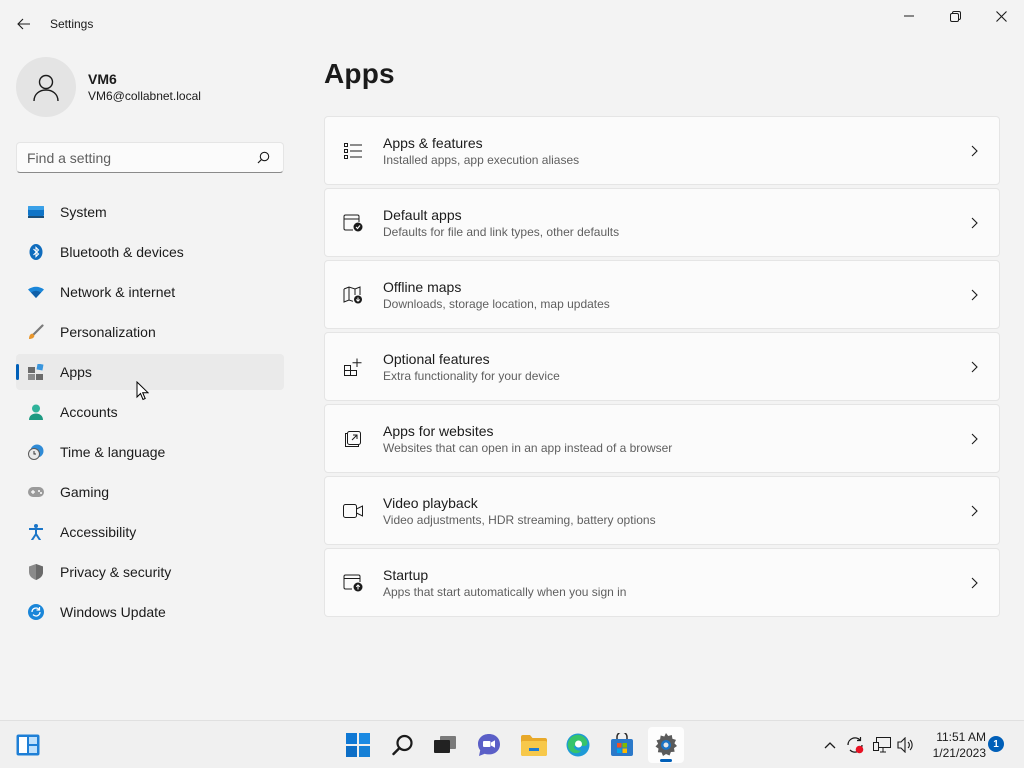 The height and width of the screenshot is (768, 1024). I want to click on back-button, so click(24, 24).